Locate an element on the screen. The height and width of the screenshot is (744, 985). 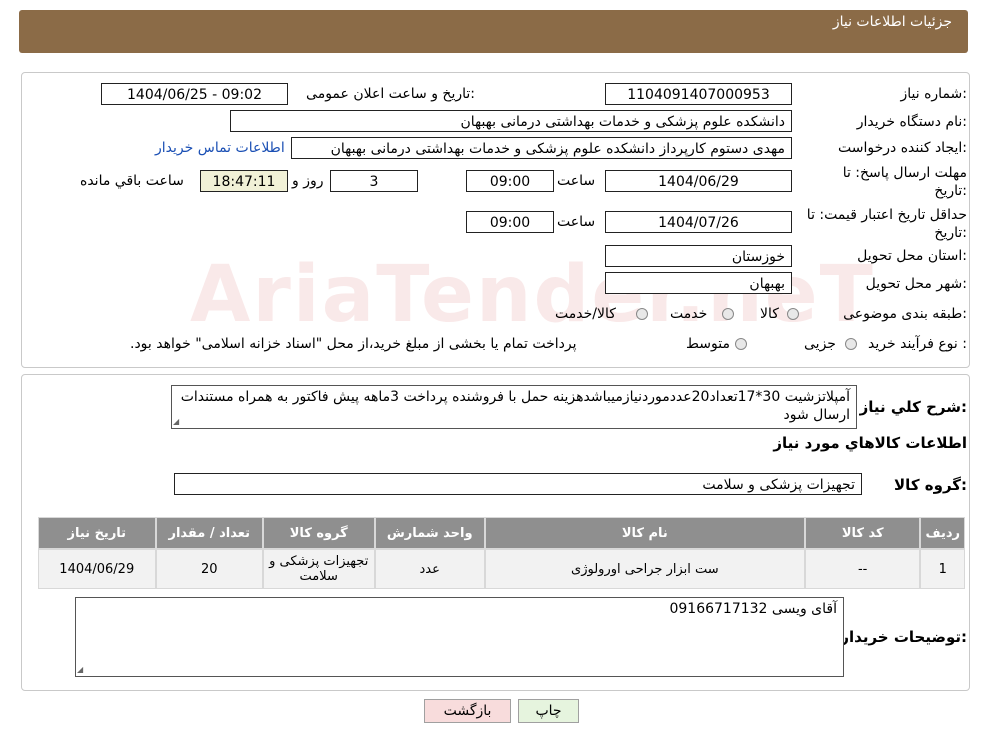
days-label: روز و is located at coordinates (308, 181).